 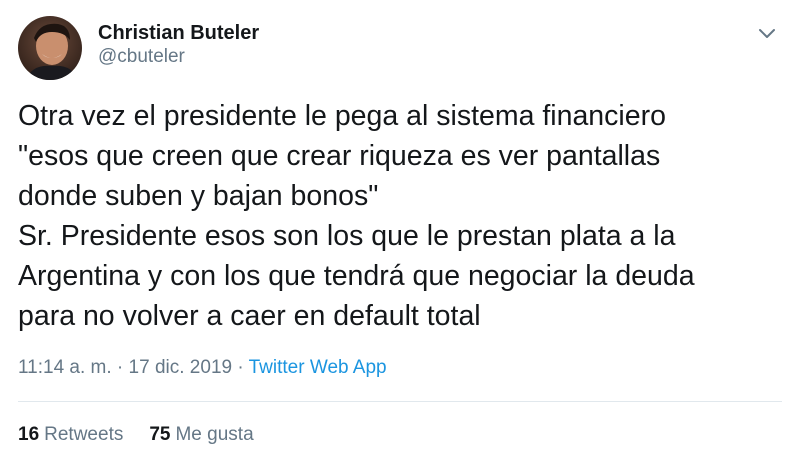 What do you see at coordinates (29, 434) in the screenshot?
I see `retweets-count: 16` at bounding box center [29, 434].